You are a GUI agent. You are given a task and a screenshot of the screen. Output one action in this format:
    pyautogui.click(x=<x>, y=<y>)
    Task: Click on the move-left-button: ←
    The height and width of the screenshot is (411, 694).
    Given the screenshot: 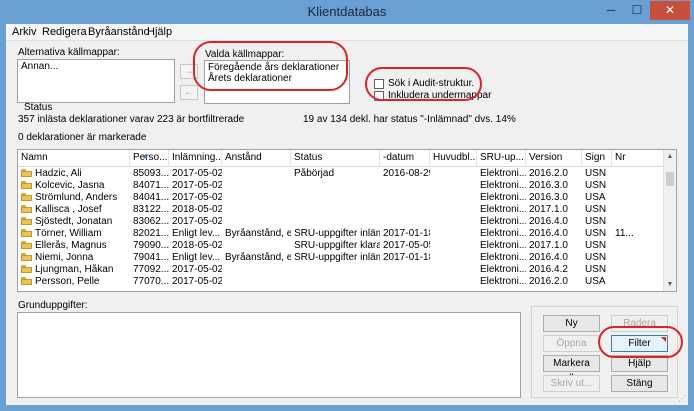 What is the action you would take?
    pyautogui.click(x=189, y=92)
    